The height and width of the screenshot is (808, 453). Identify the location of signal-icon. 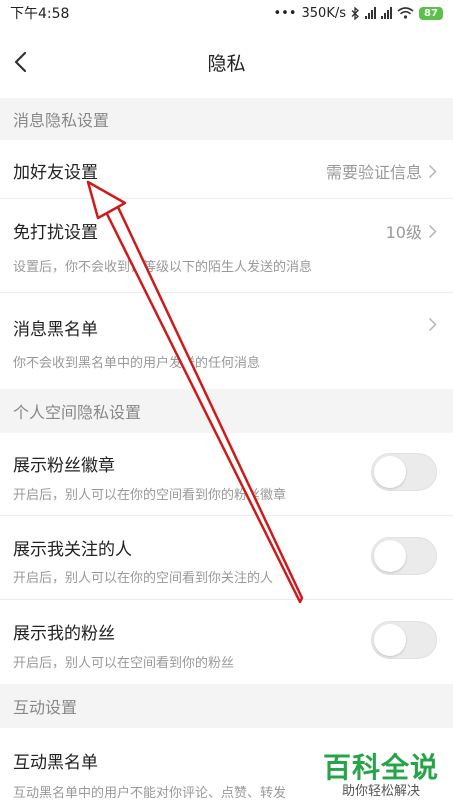
(370, 13).